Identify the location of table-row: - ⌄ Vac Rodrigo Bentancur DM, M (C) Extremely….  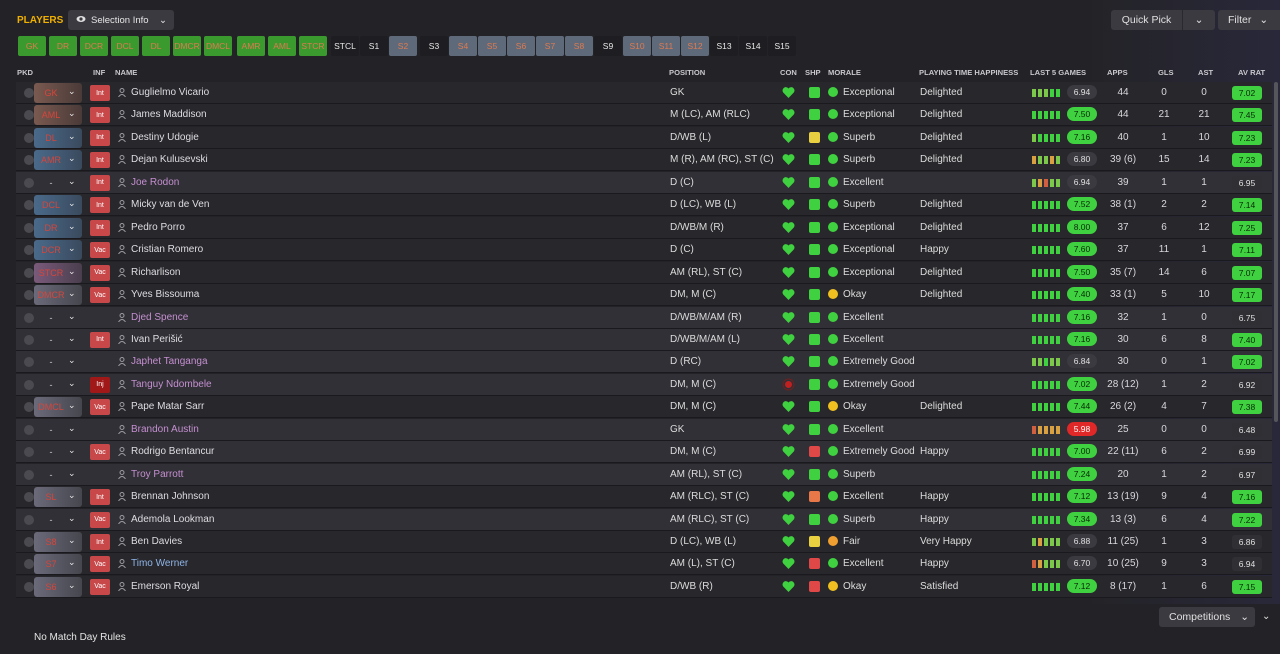
(644, 452).